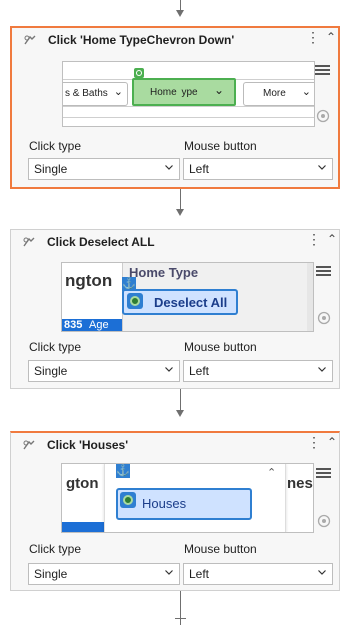 The width and height of the screenshot is (341, 625). I want to click on preview-deselect-highlight: Deselect All, so click(180, 302).